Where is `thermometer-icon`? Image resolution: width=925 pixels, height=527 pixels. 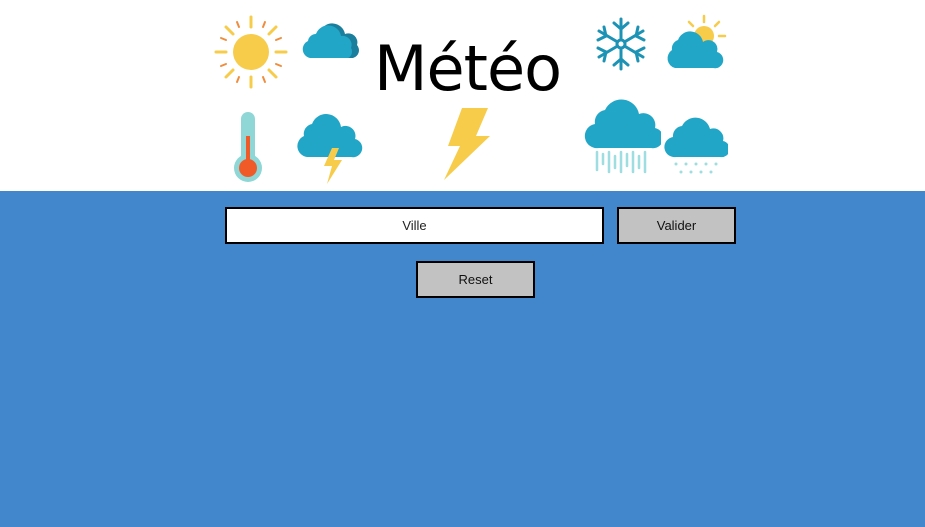 thermometer-icon is located at coordinates (248, 147).